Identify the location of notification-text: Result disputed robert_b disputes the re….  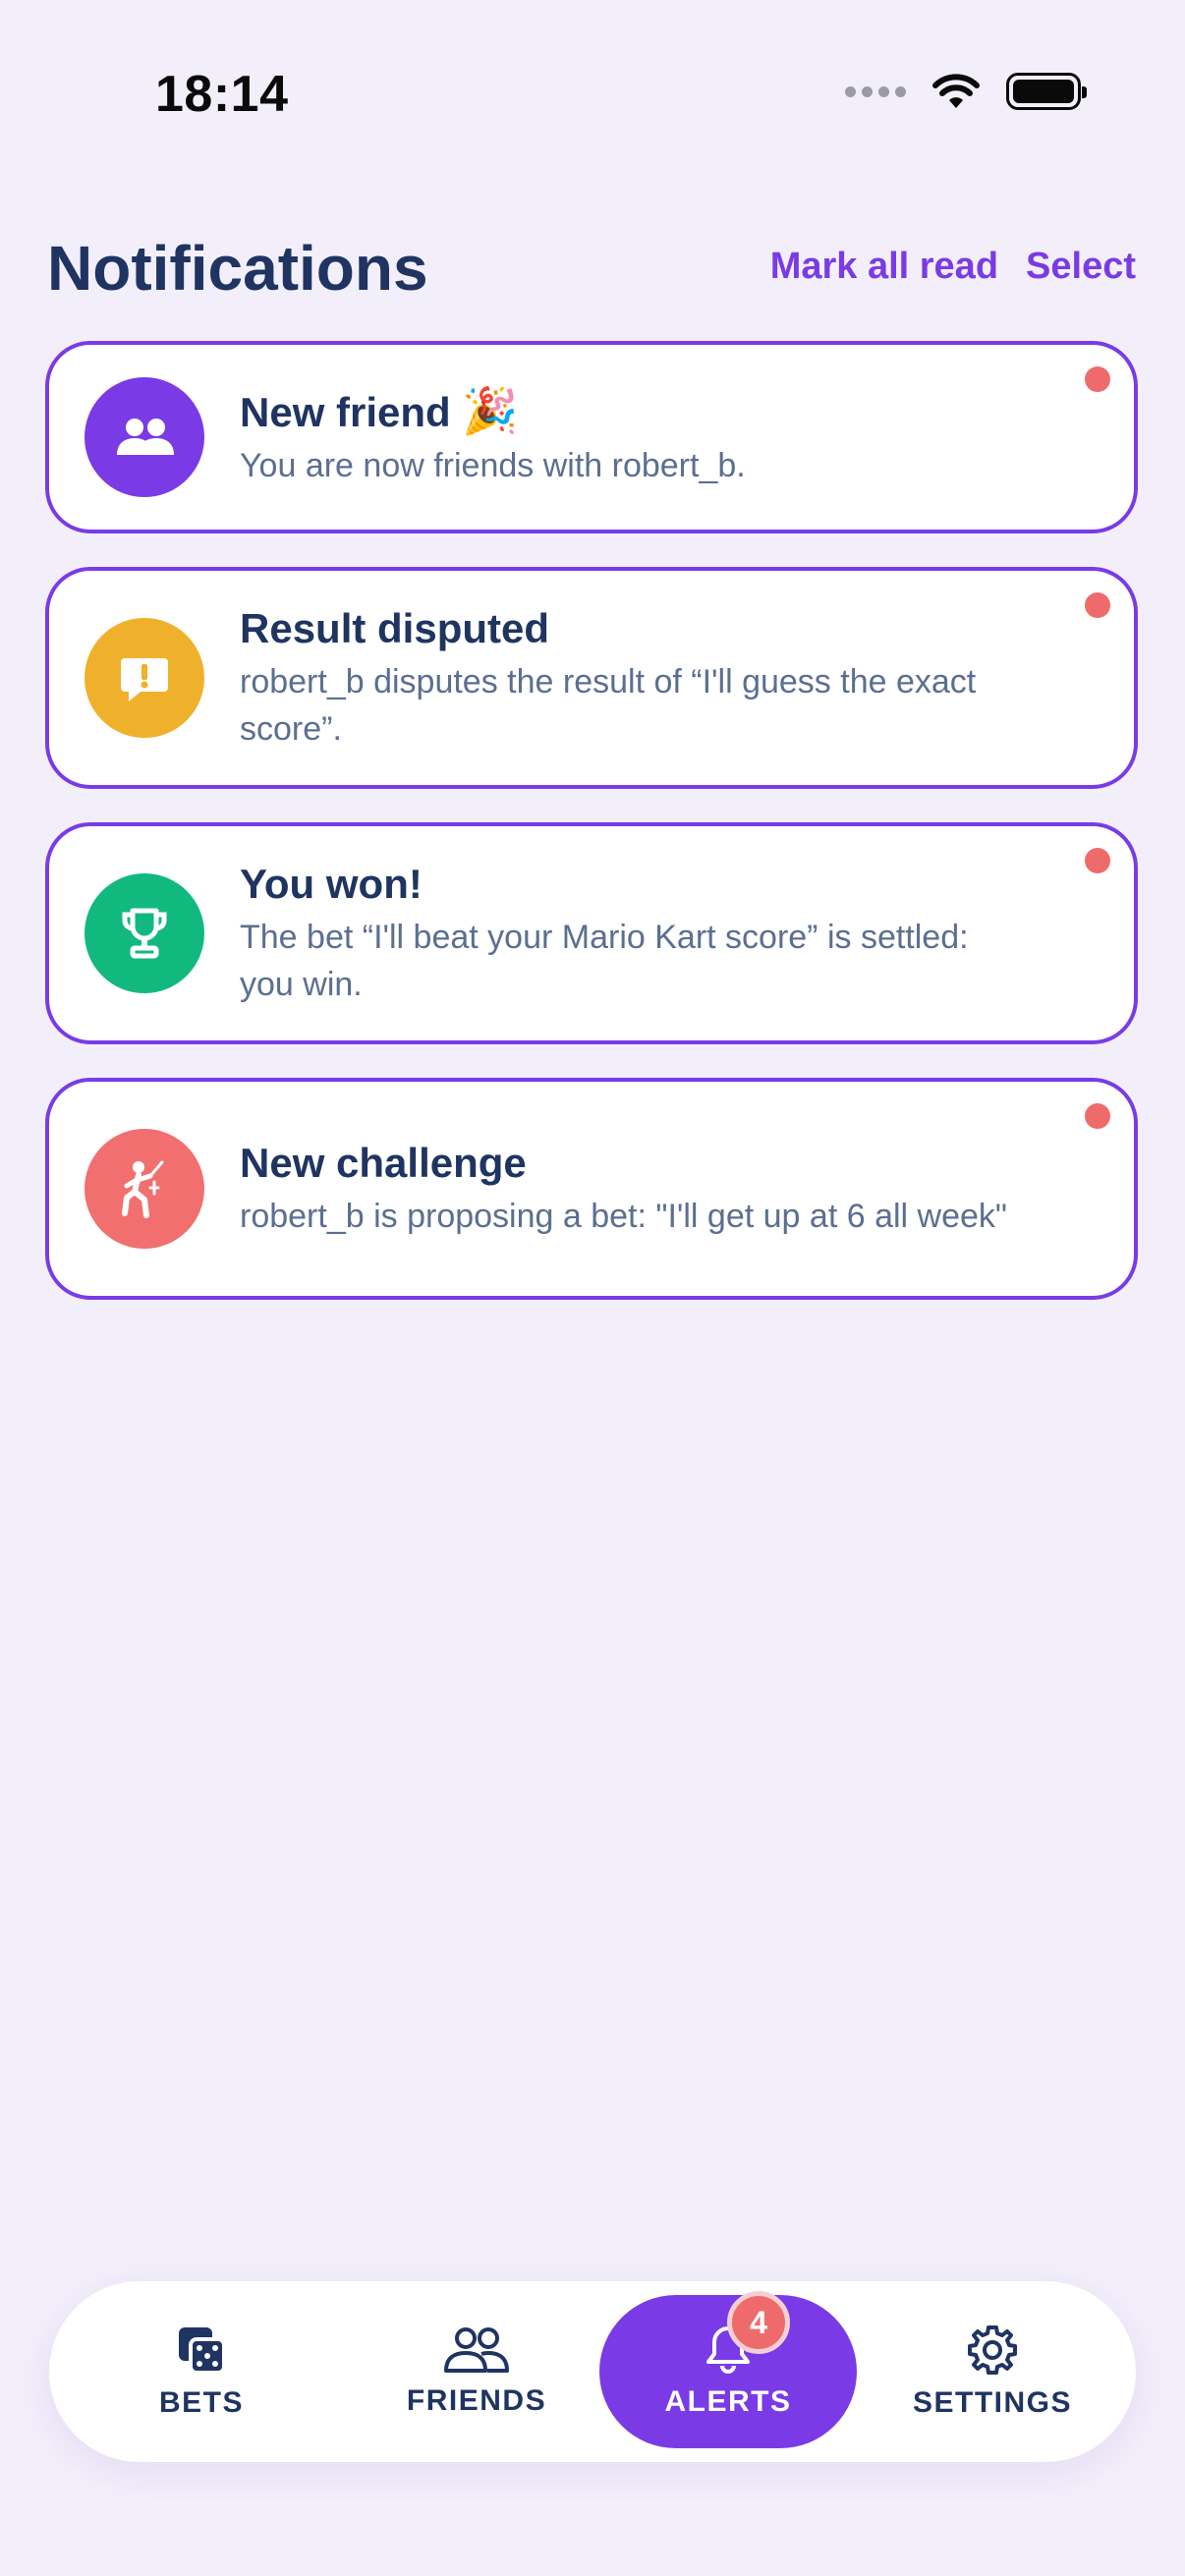
(633, 678).